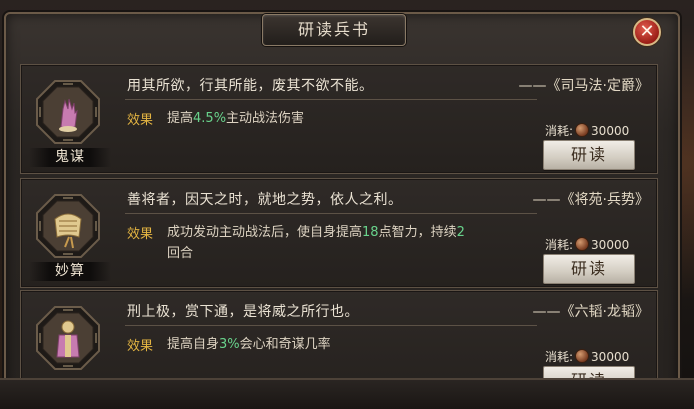  I want to click on book-quote: 刑上极，赏下通，是将威之所行也。, so click(243, 312).